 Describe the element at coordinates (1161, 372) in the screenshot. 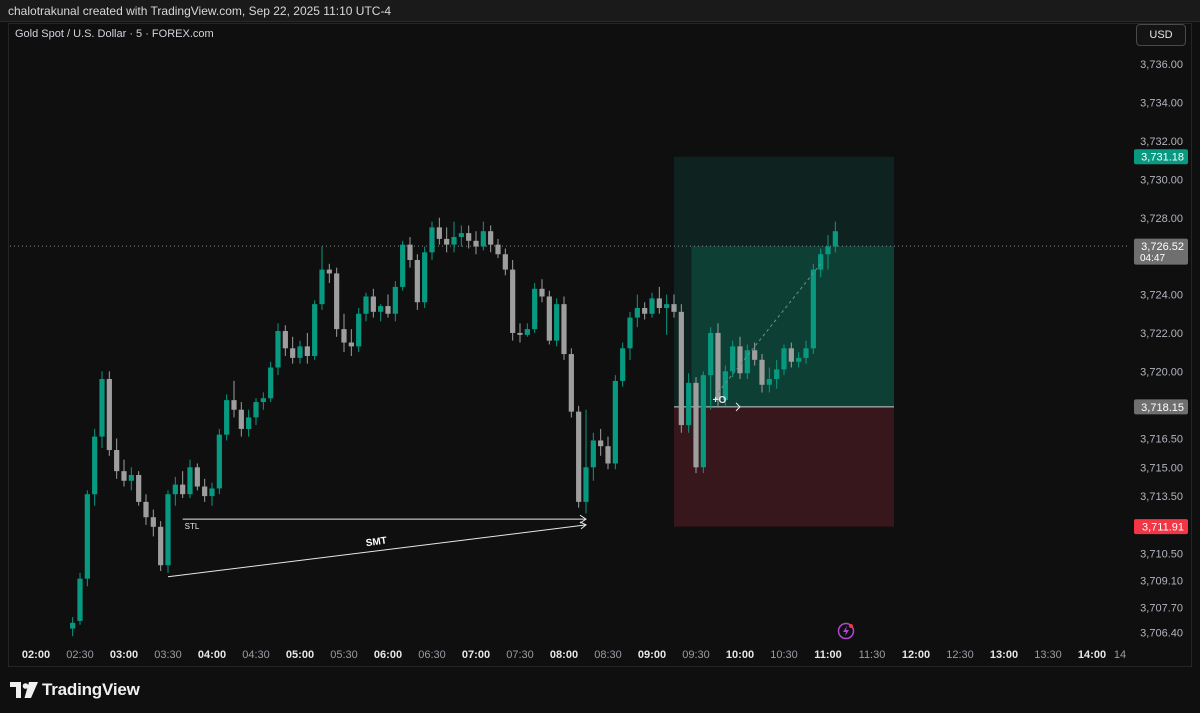

I see `price-tick-label: 3,720.00` at that location.